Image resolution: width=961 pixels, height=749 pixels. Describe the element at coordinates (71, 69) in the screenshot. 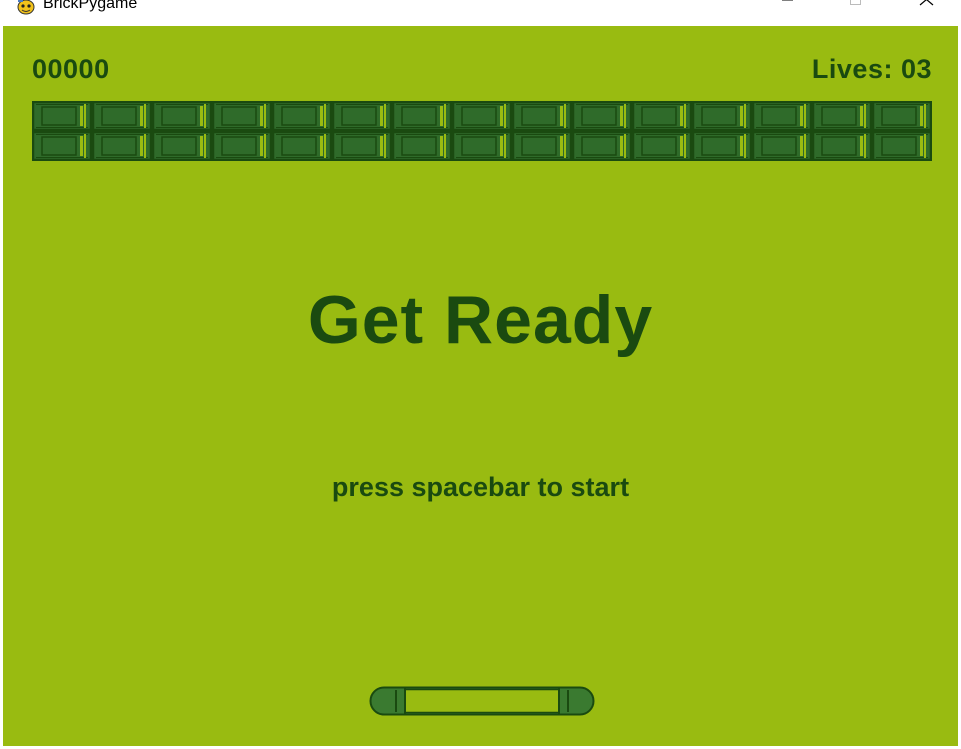

I see `score-display: 00000` at that location.